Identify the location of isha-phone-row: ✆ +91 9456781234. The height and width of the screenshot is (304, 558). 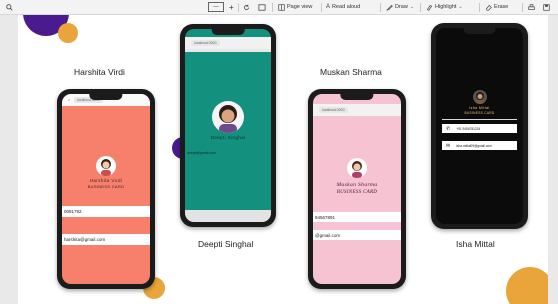
(479, 128).